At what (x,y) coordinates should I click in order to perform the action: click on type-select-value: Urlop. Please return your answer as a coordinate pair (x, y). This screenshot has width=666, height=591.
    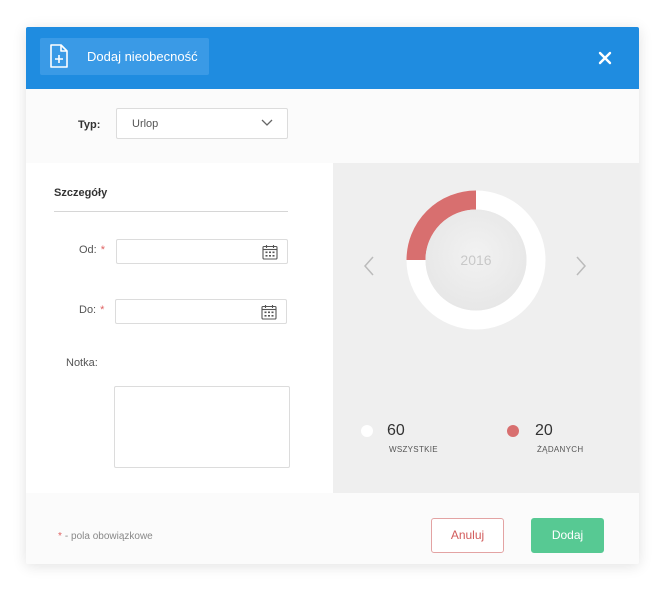
    Looking at the image, I should click on (145, 124).